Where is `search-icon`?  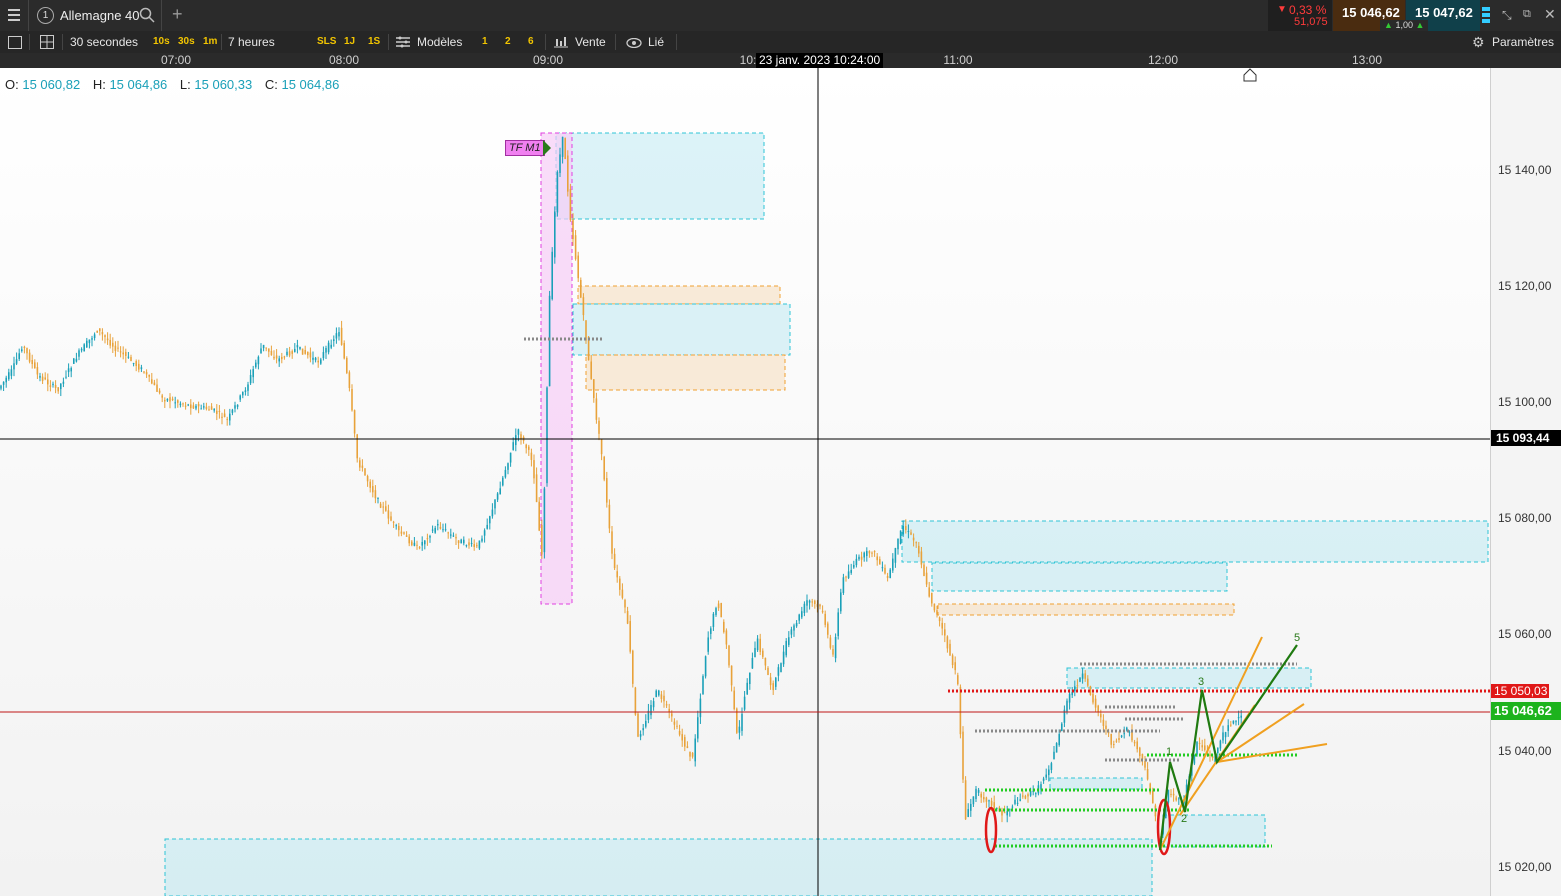 search-icon is located at coordinates (147, 16).